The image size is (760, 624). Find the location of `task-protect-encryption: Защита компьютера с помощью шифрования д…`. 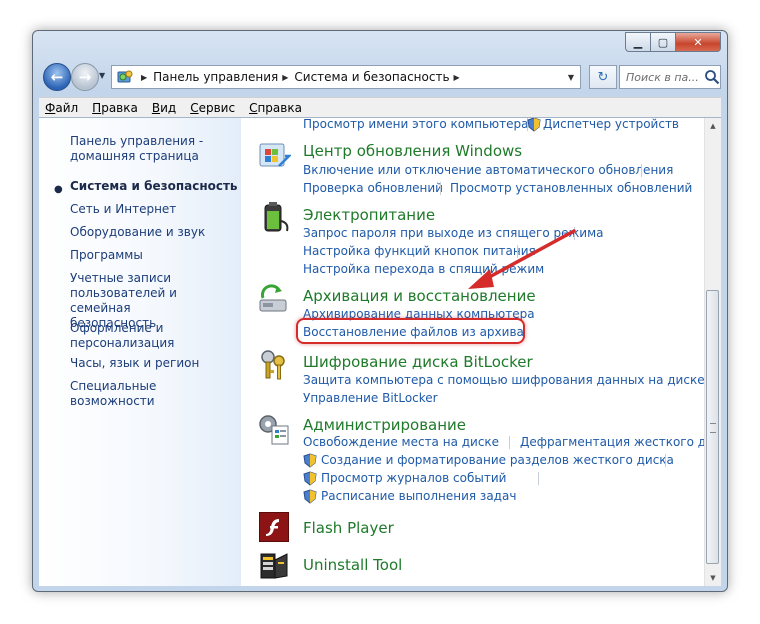

task-protect-encryption: Защита компьютера с помощью шифрования д… is located at coordinates (504, 380).